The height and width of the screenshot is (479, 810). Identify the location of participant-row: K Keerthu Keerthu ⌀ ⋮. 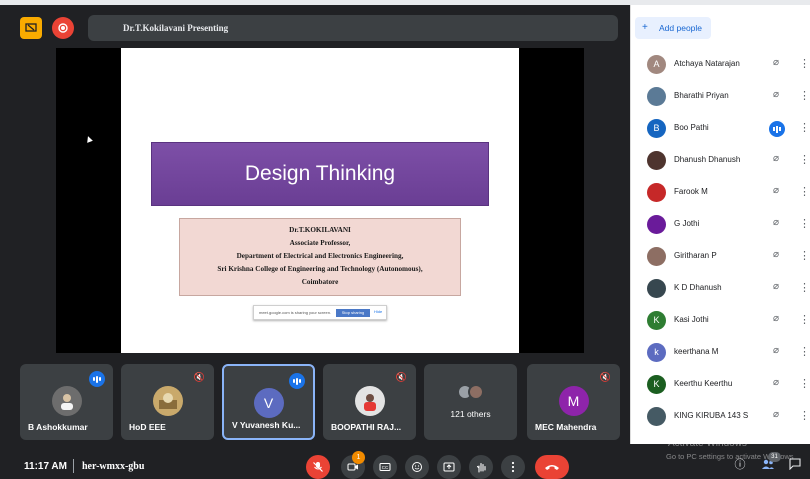
(720, 385).